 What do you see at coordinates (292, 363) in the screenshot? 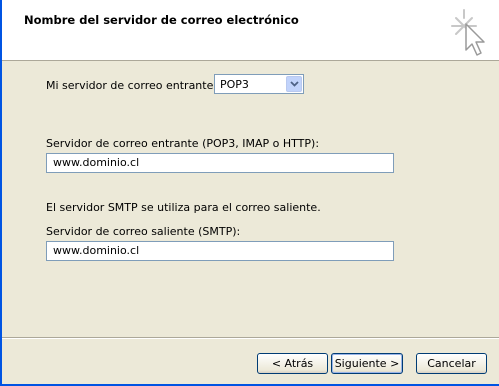
I see `back-button: < Atrás` at bounding box center [292, 363].